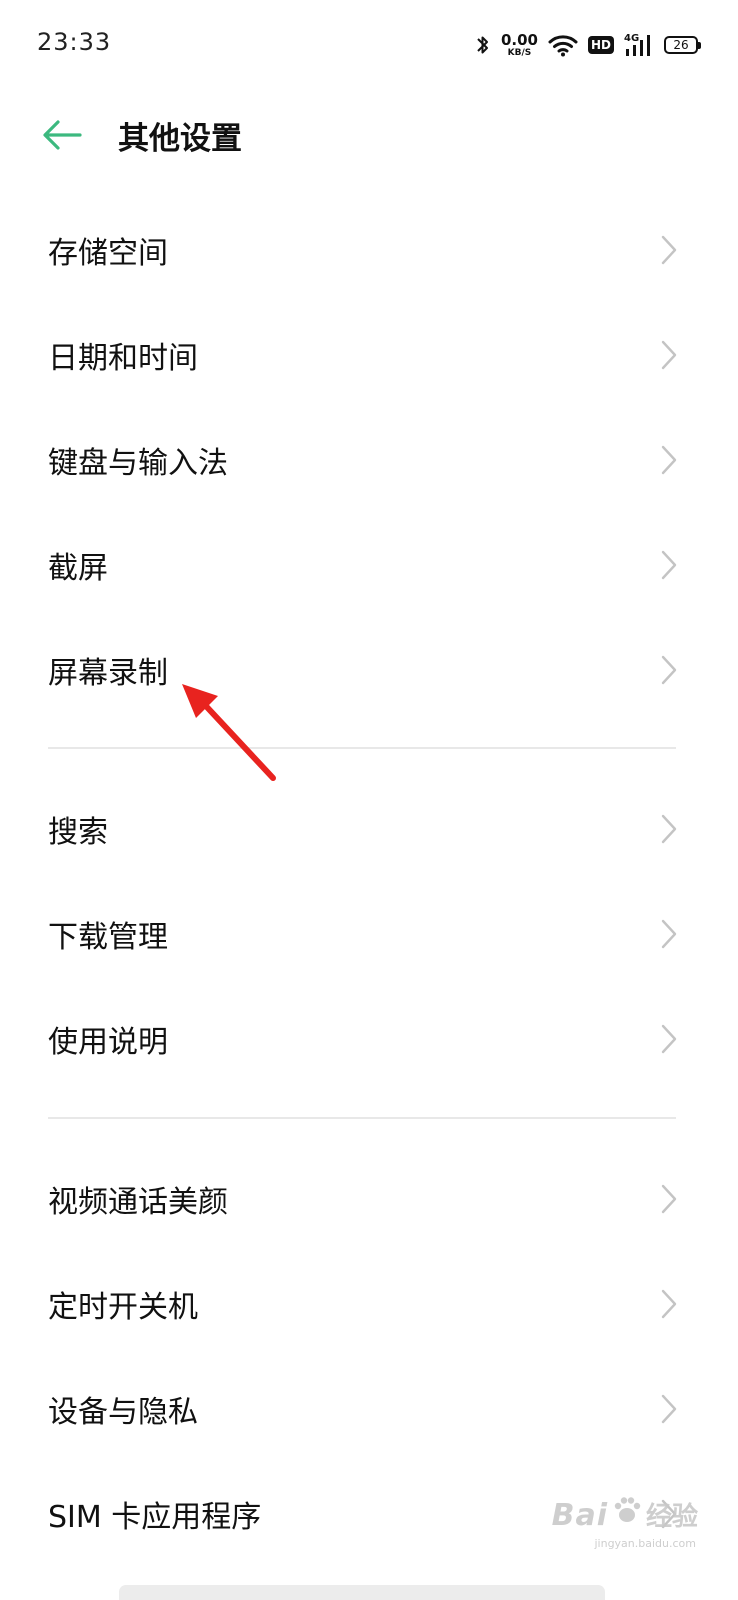 The width and height of the screenshot is (738, 1600). Describe the element at coordinates (108, 673) in the screenshot. I see `list-item-label: 屏幕录制` at that location.